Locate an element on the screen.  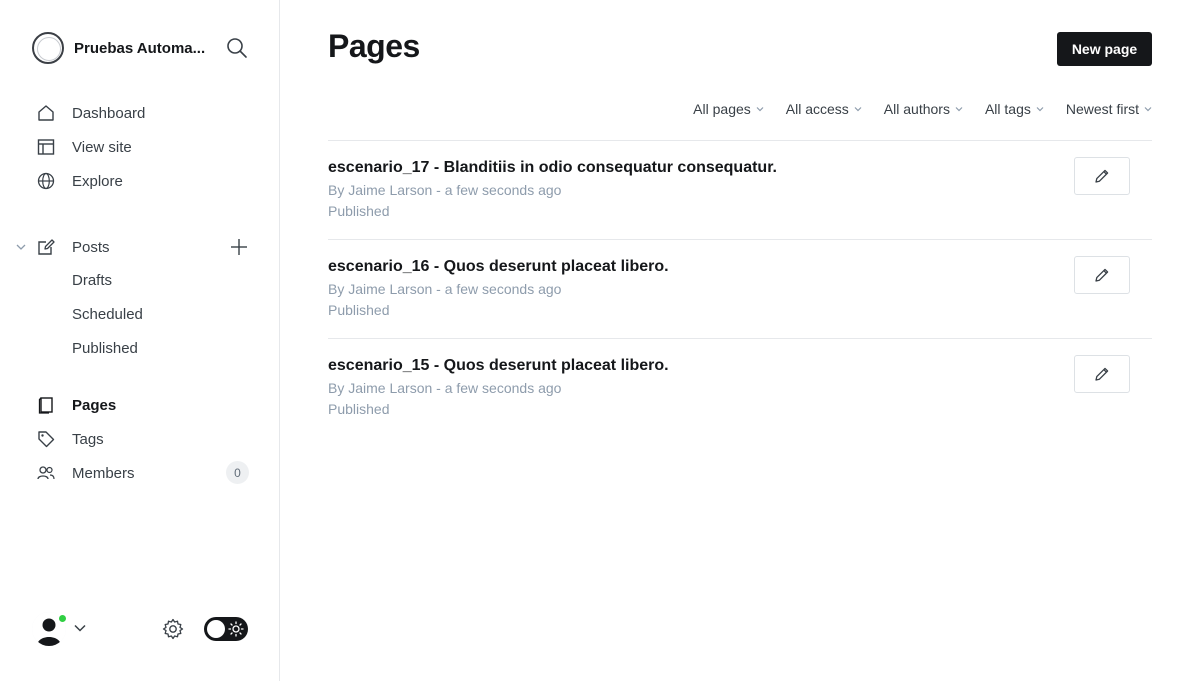
gear-icon is located at coordinates (173, 629).